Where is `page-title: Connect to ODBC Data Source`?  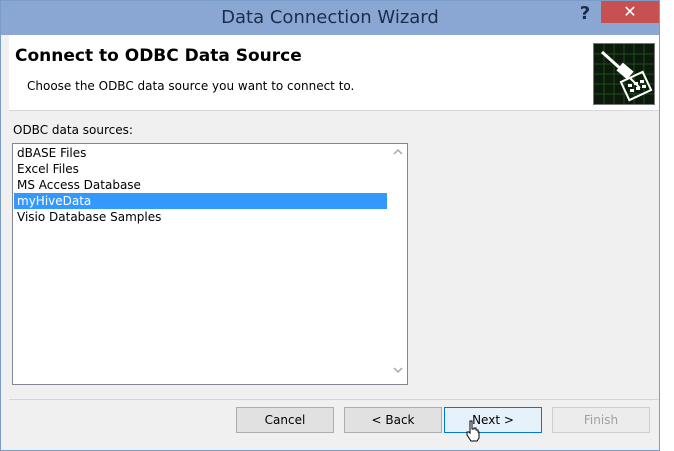 page-title: Connect to ODBC Data Source is located at coordinates (158, 56).